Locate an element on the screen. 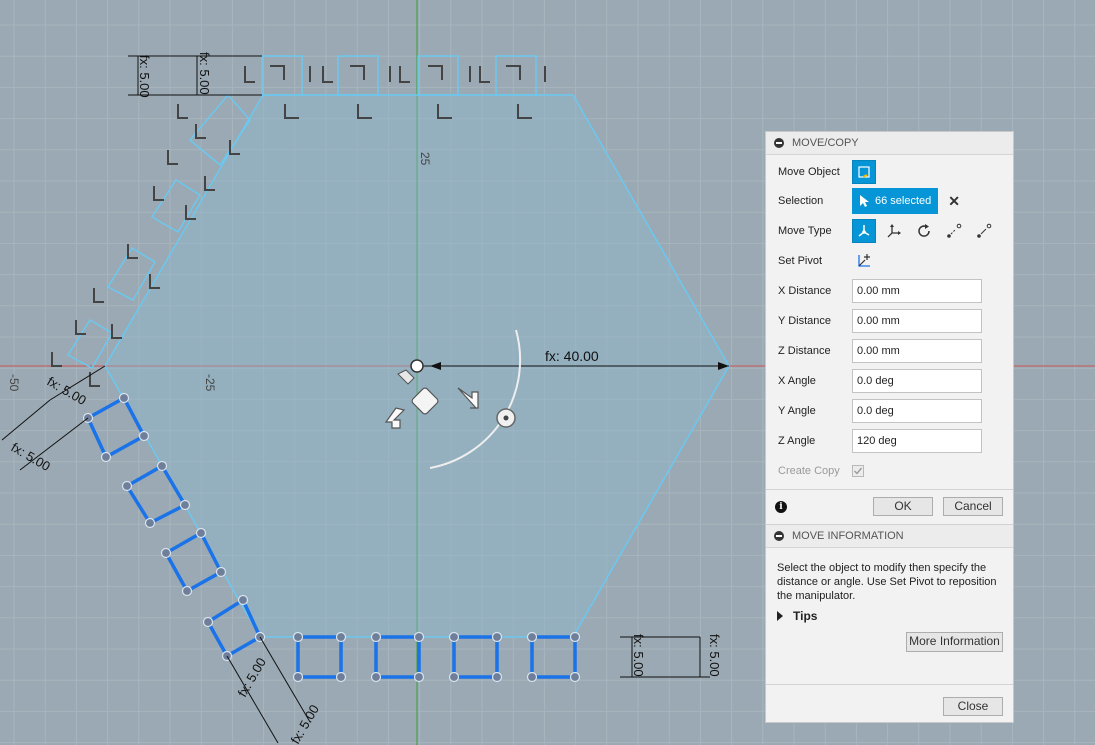 The image size is (1095, 745). field-row: X Angle 0.0 deg is located at coordinates (880, 381).